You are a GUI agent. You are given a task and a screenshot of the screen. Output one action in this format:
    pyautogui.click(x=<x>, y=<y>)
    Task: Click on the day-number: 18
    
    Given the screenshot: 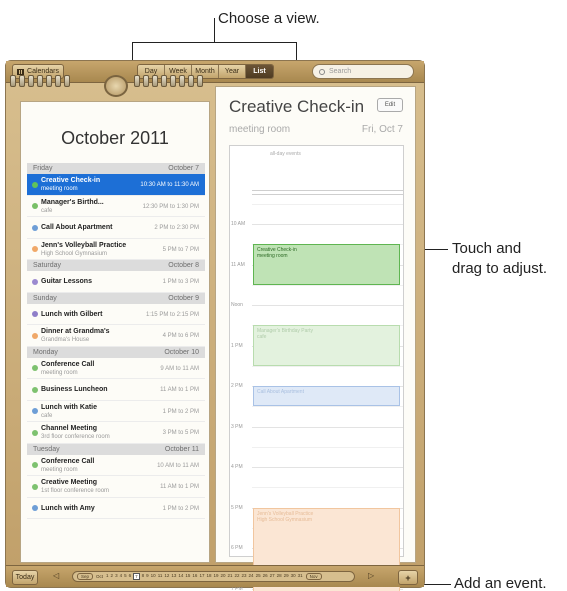 What is the action you would take?
    pyautogui.click(x=208, y=576)
    